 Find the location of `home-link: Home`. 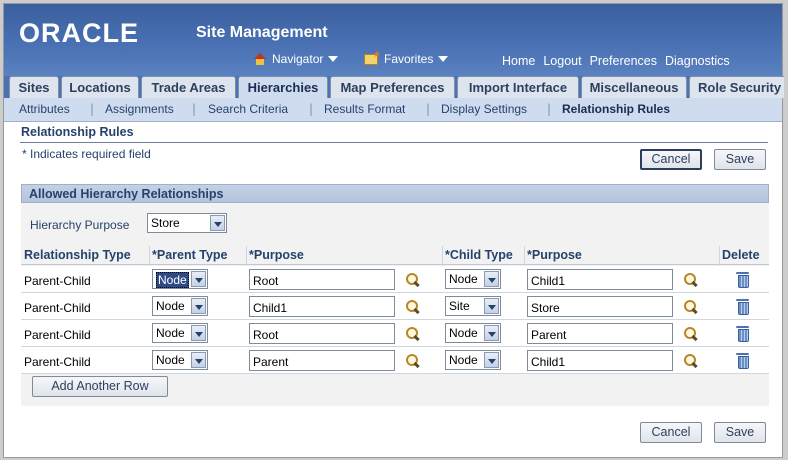

home-link: Home is located at coordinates (518, 61).